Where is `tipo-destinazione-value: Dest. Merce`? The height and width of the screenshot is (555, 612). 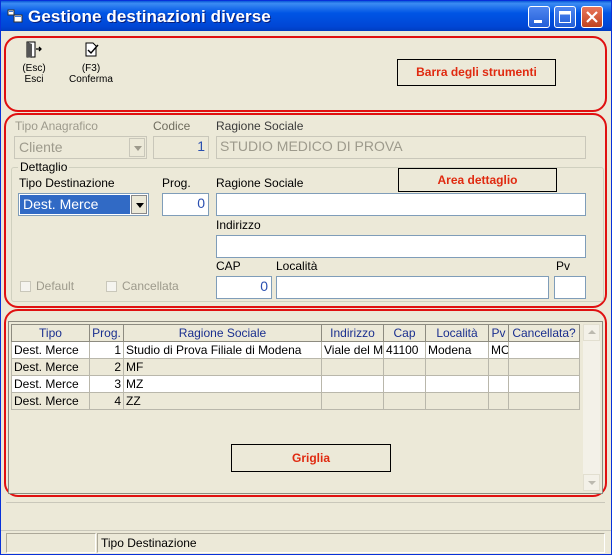
tipo-destinazione-value: Dest. Merce is located at coordinates (75, 204).